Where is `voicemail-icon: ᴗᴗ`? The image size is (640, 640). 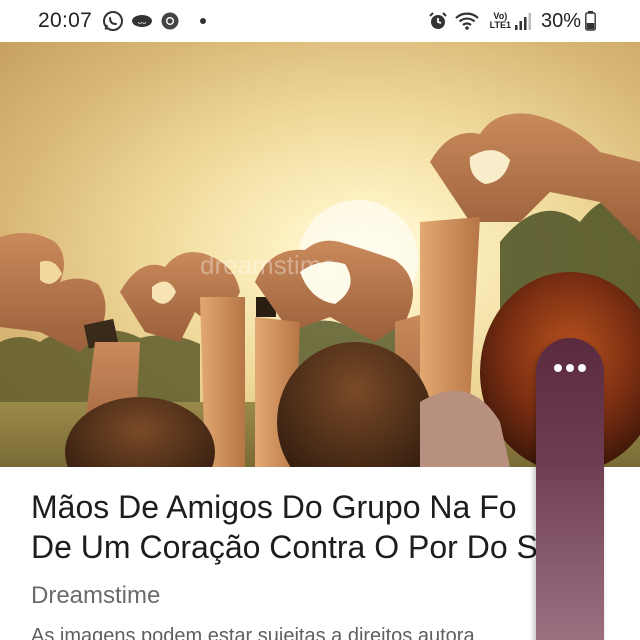
voicemail-icon: ᴗᴗ is located at coordinates (142, 21).